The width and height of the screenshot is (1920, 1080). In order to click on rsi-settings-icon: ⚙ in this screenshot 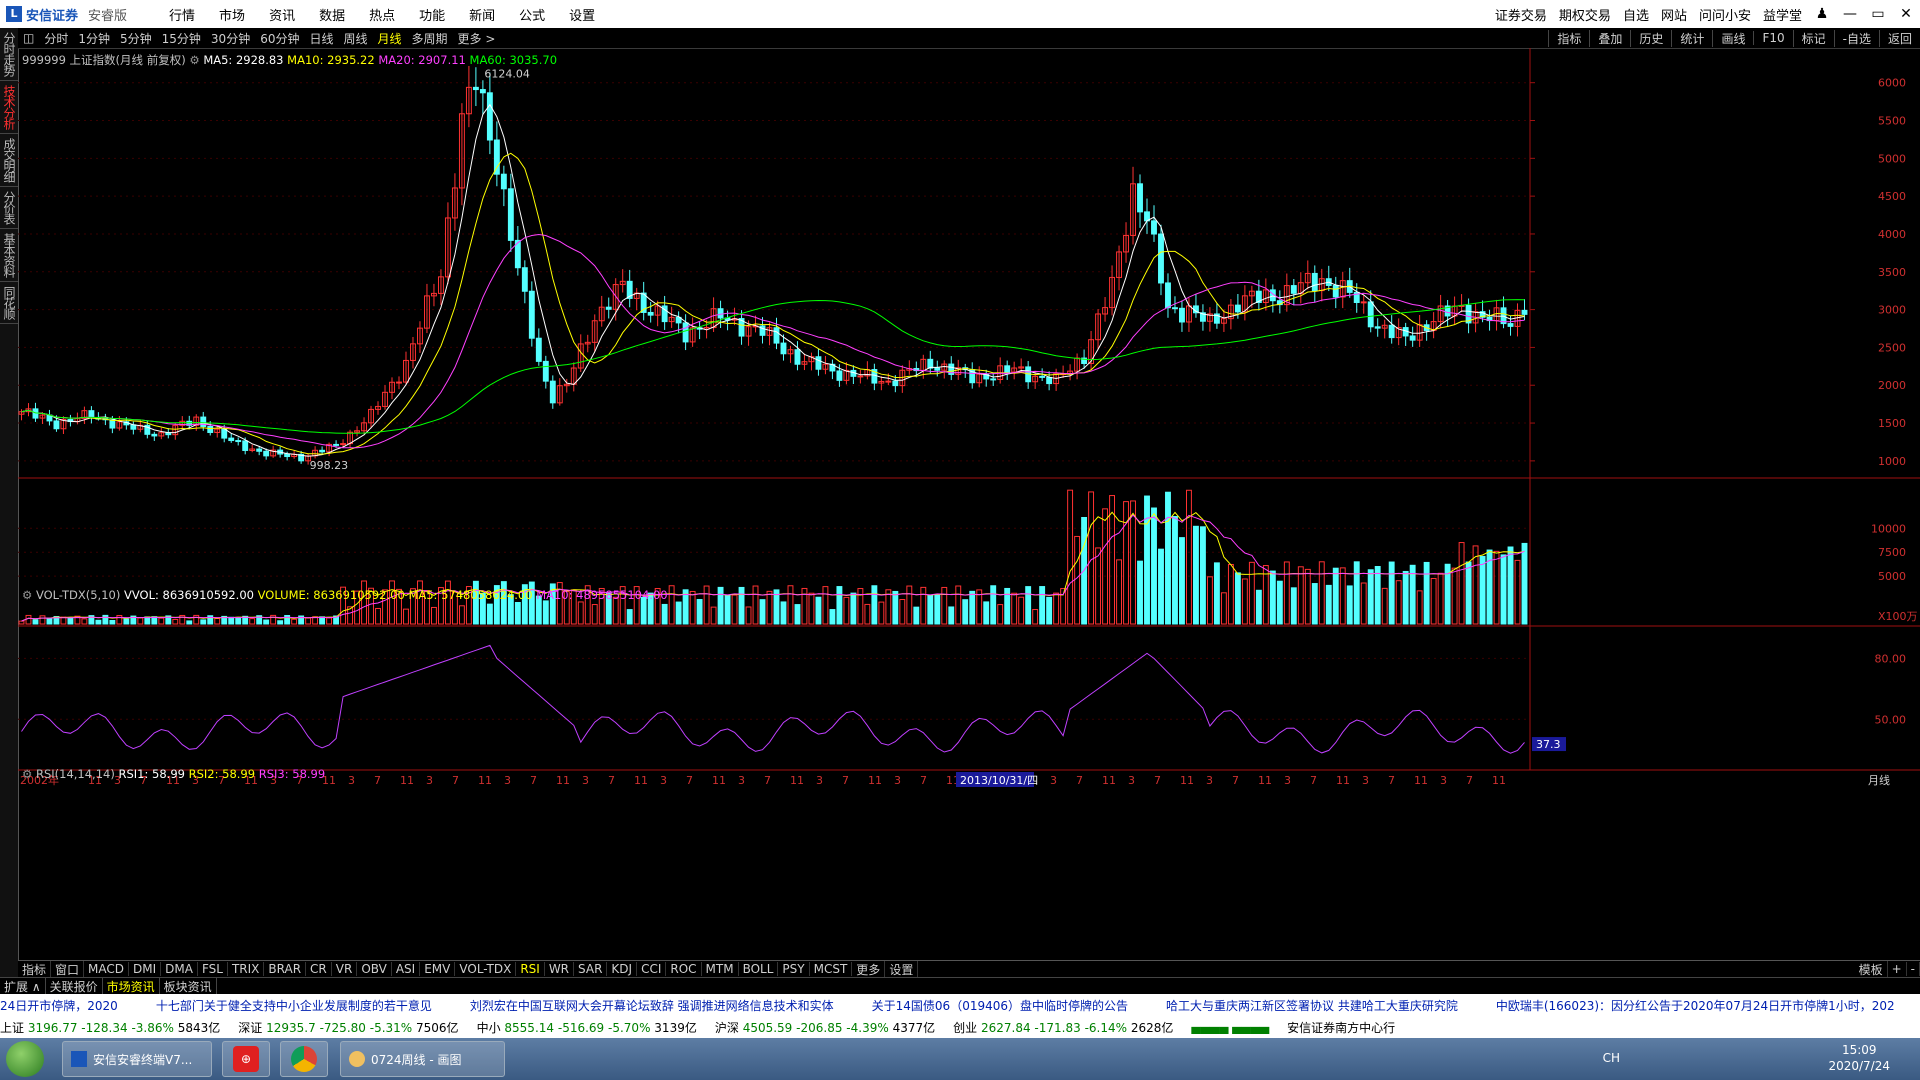, I will do `click(29, 774)`.